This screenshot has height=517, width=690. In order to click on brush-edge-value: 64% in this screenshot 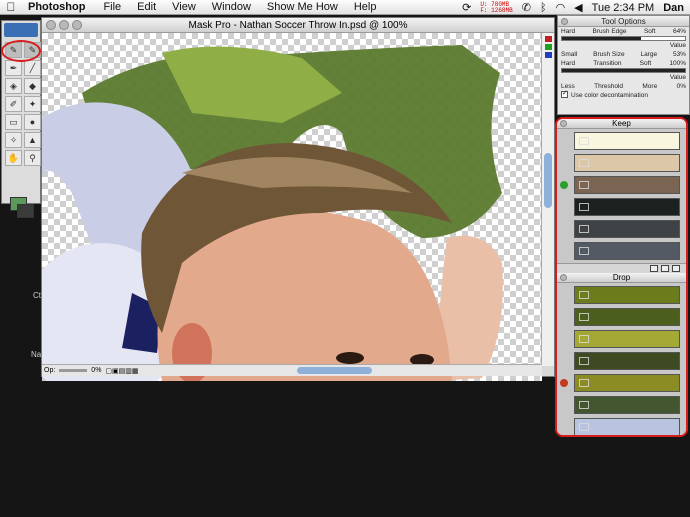, I will do `click(679, 31)`.